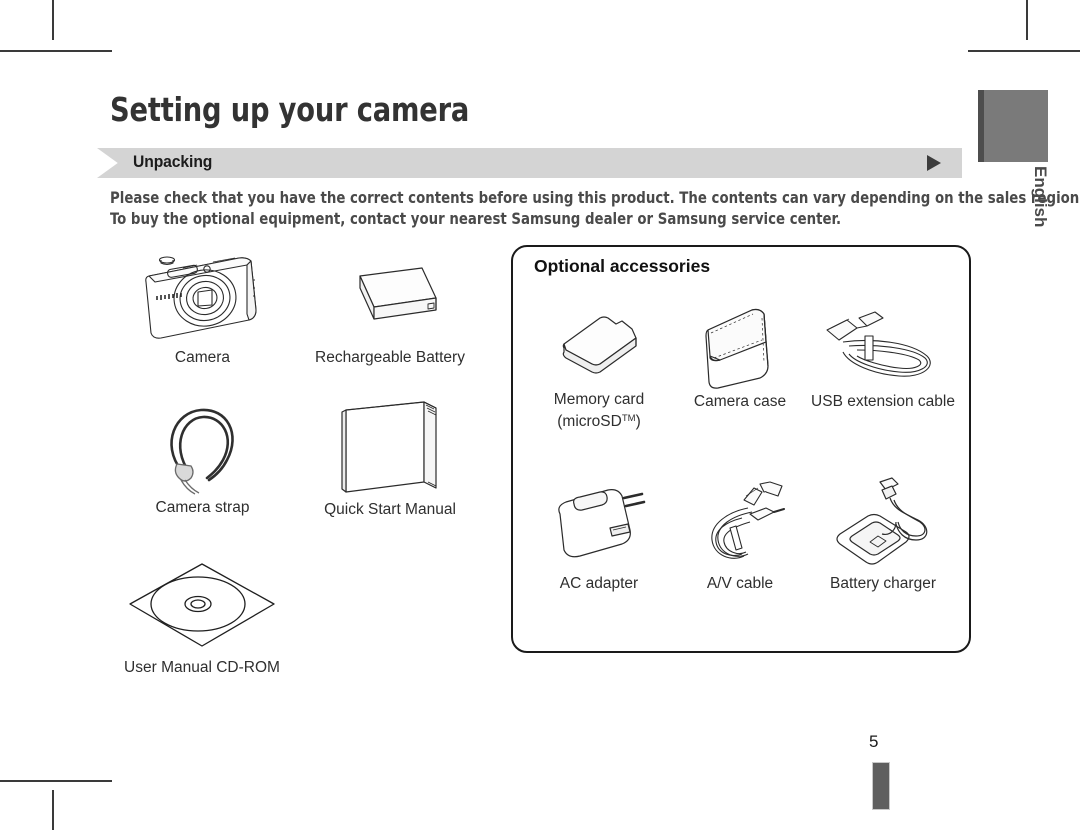 This screenshot has height=835, width=1080. I want to click on optional-item-ac-adapter: AC adapter, so click(599, 537).